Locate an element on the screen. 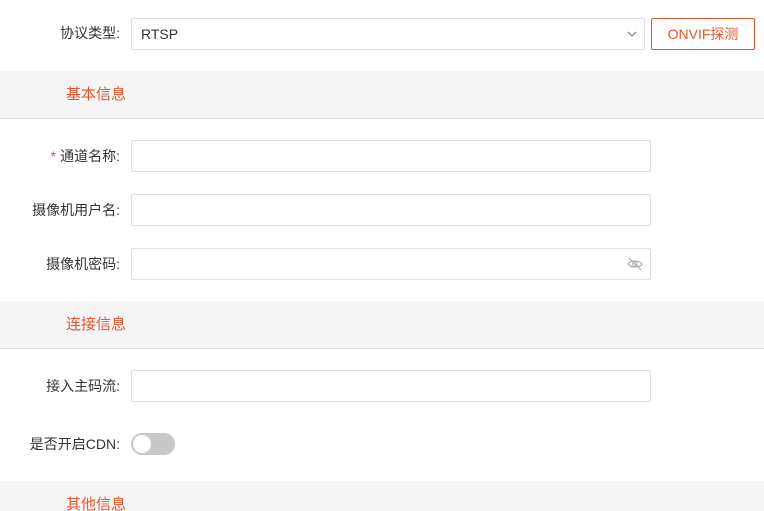 The height and width of the screenshot is (511, 764). protocol-type-select: RTSP is located at coordinates (388, 34).